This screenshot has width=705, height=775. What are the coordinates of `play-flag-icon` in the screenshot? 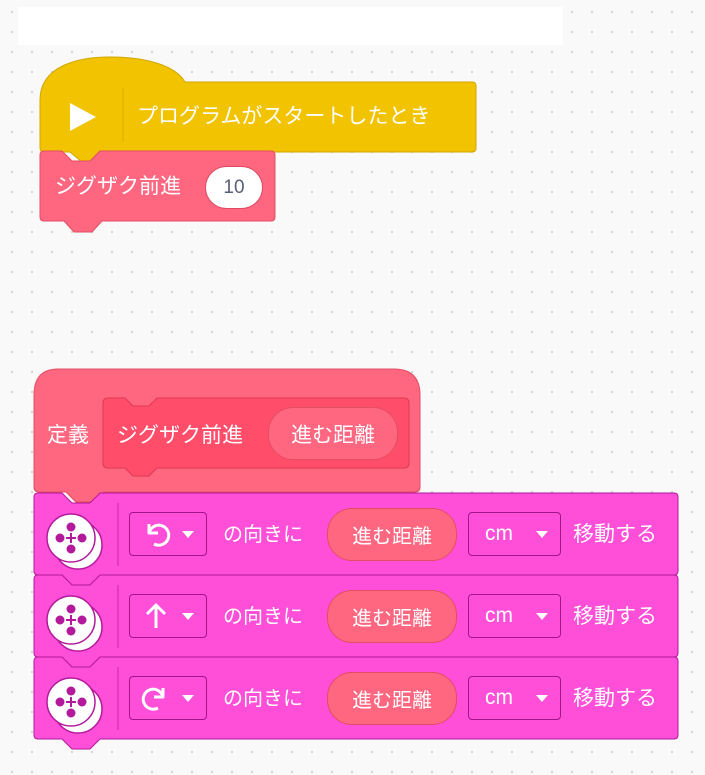 It's located at (83, 117).